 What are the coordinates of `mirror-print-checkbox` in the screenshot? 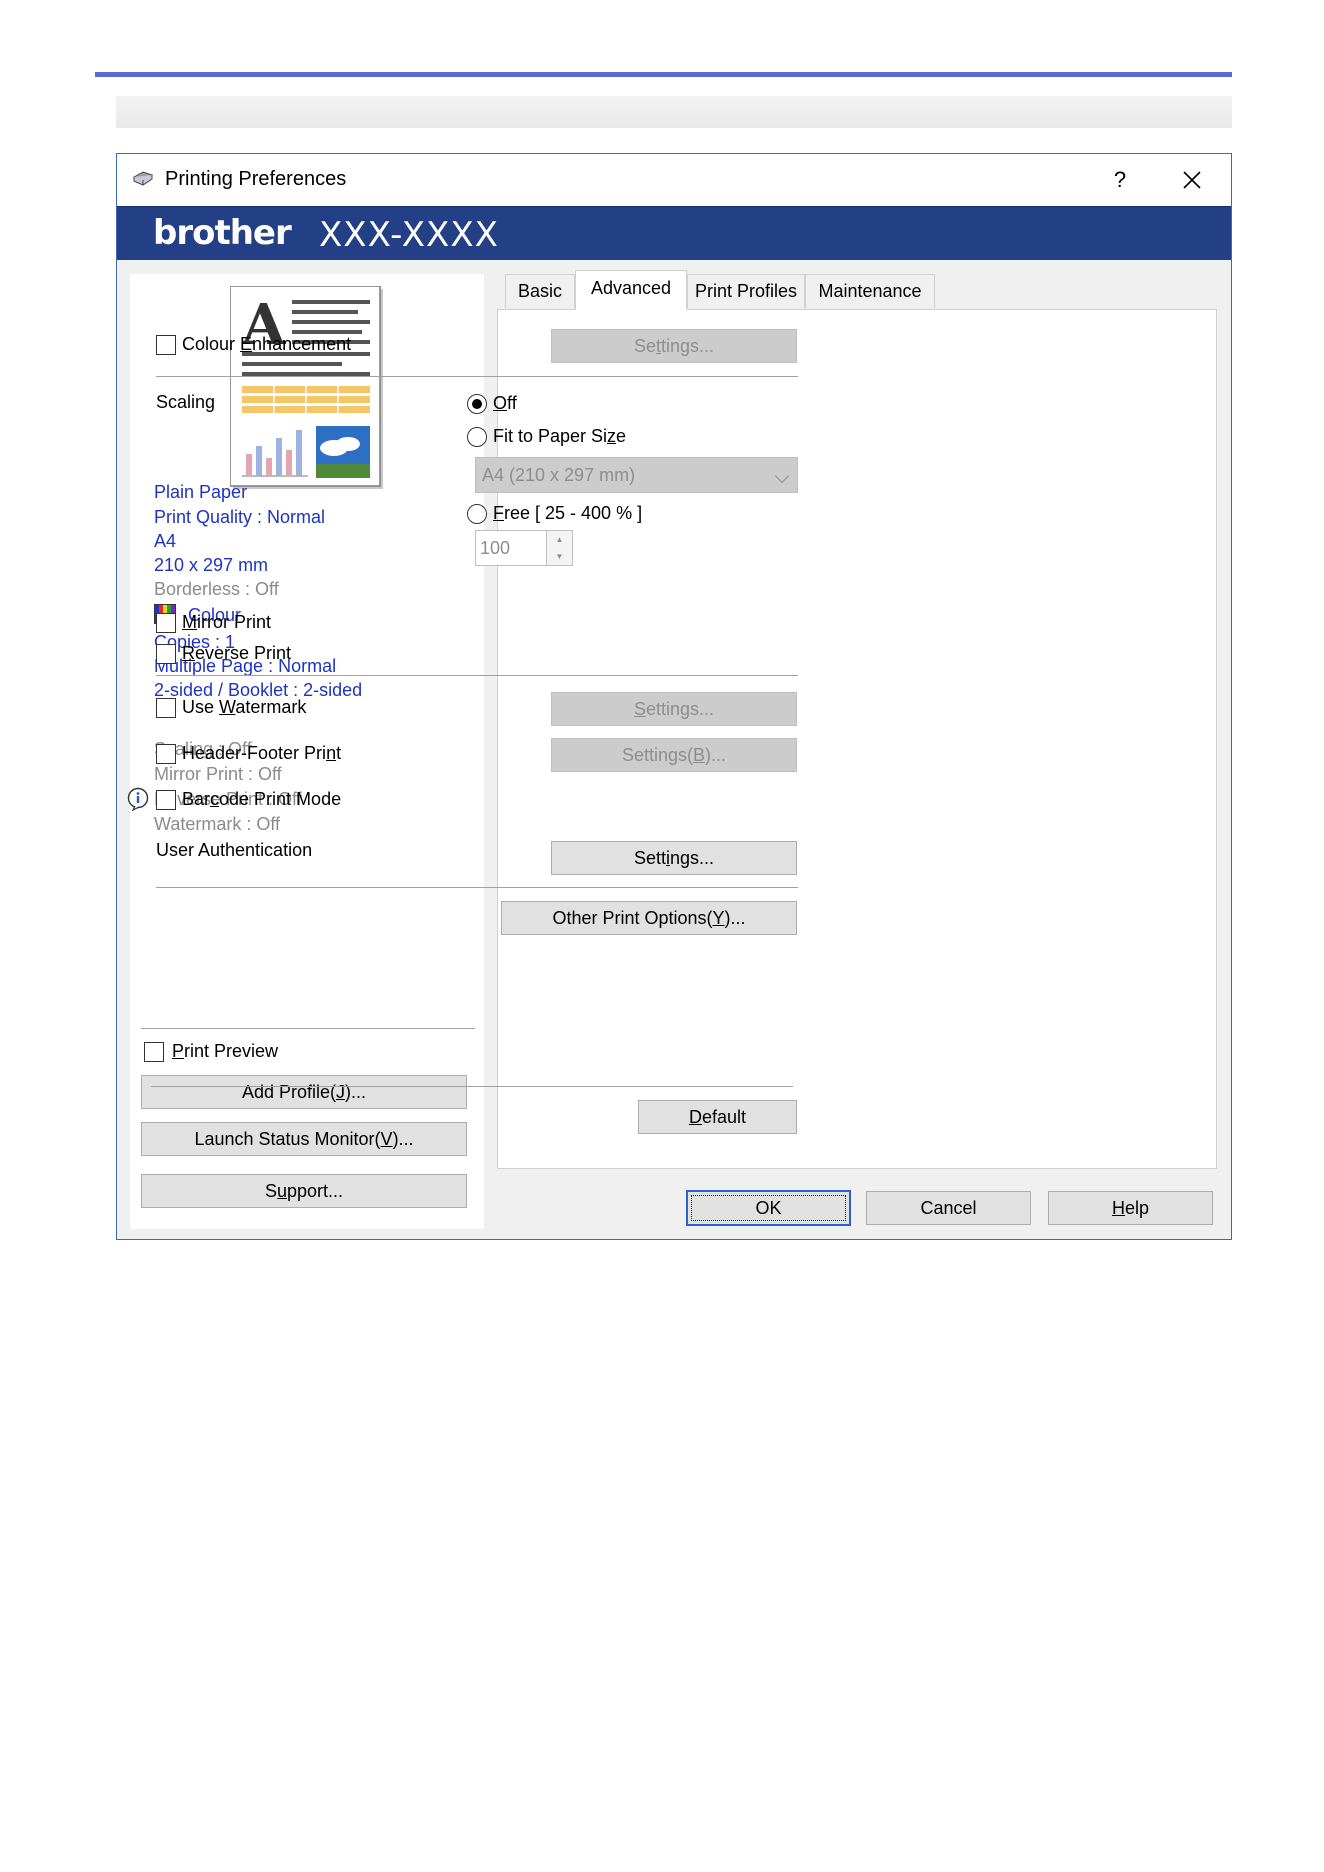 It's located at (166, 623).